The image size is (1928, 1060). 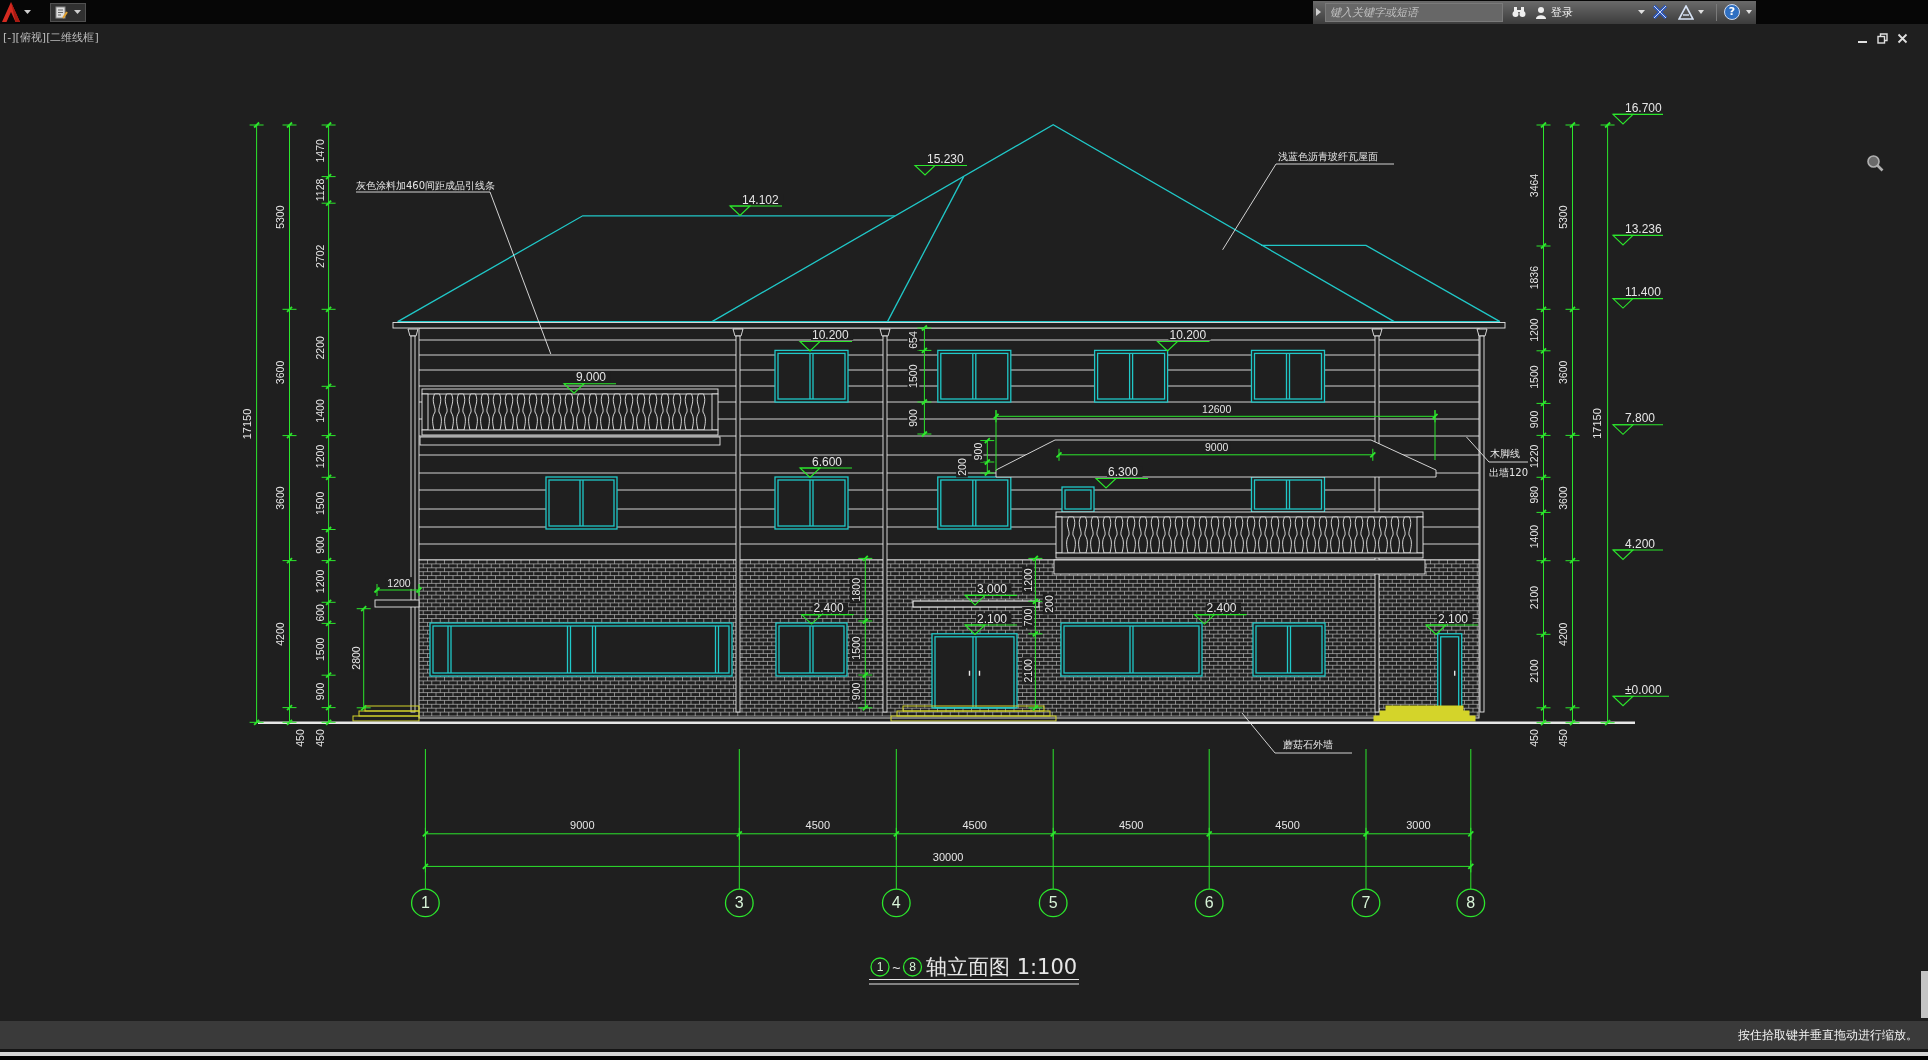 I want to click on help-button: ?, so click(x=1732, y=12).